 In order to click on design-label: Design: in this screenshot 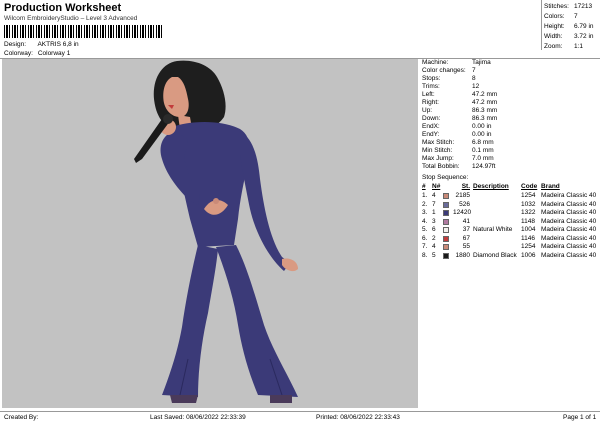, I will do `click(15, 44)`.